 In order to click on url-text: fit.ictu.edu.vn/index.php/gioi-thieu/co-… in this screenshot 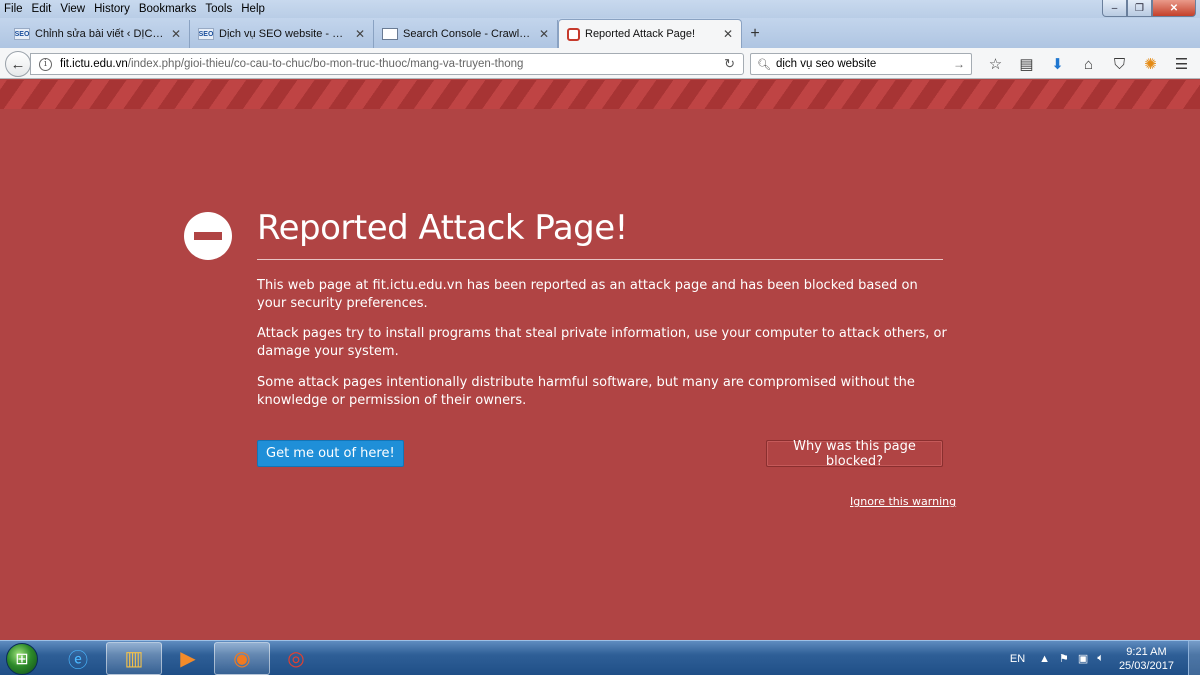, I will do `click(291, 64)`.